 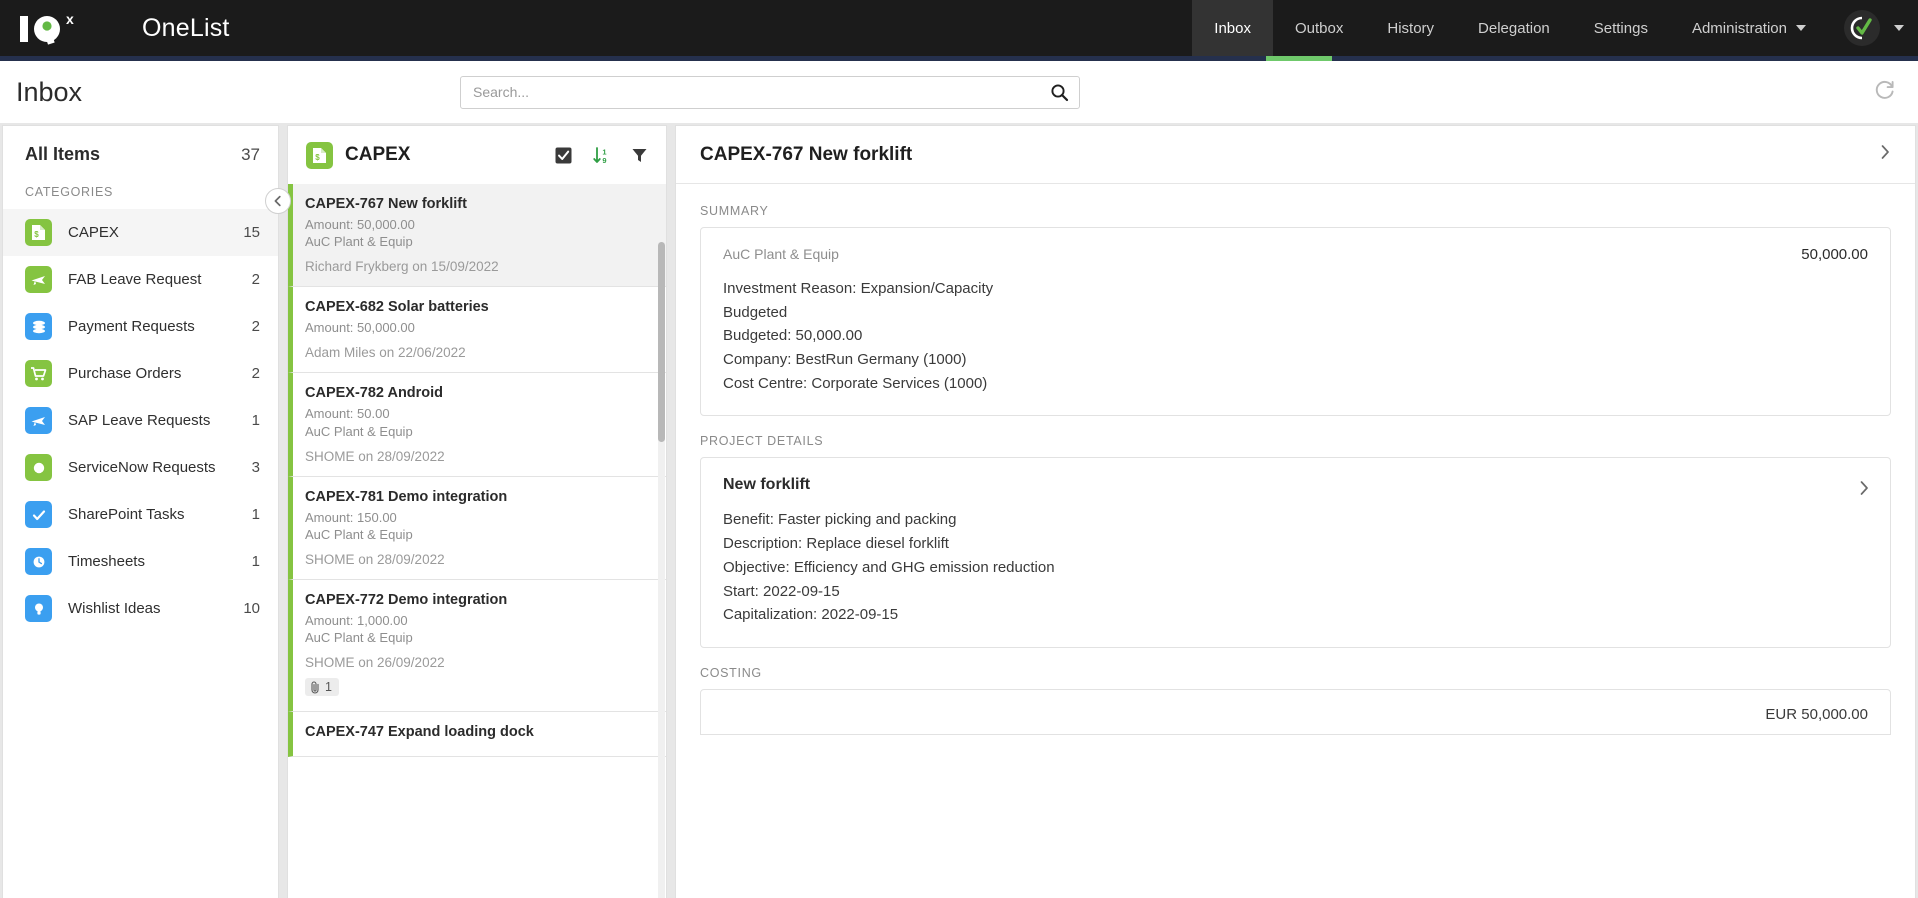 I want to click on summary-line: Budgeted: 50,000.00, so click(x=793, y=336).